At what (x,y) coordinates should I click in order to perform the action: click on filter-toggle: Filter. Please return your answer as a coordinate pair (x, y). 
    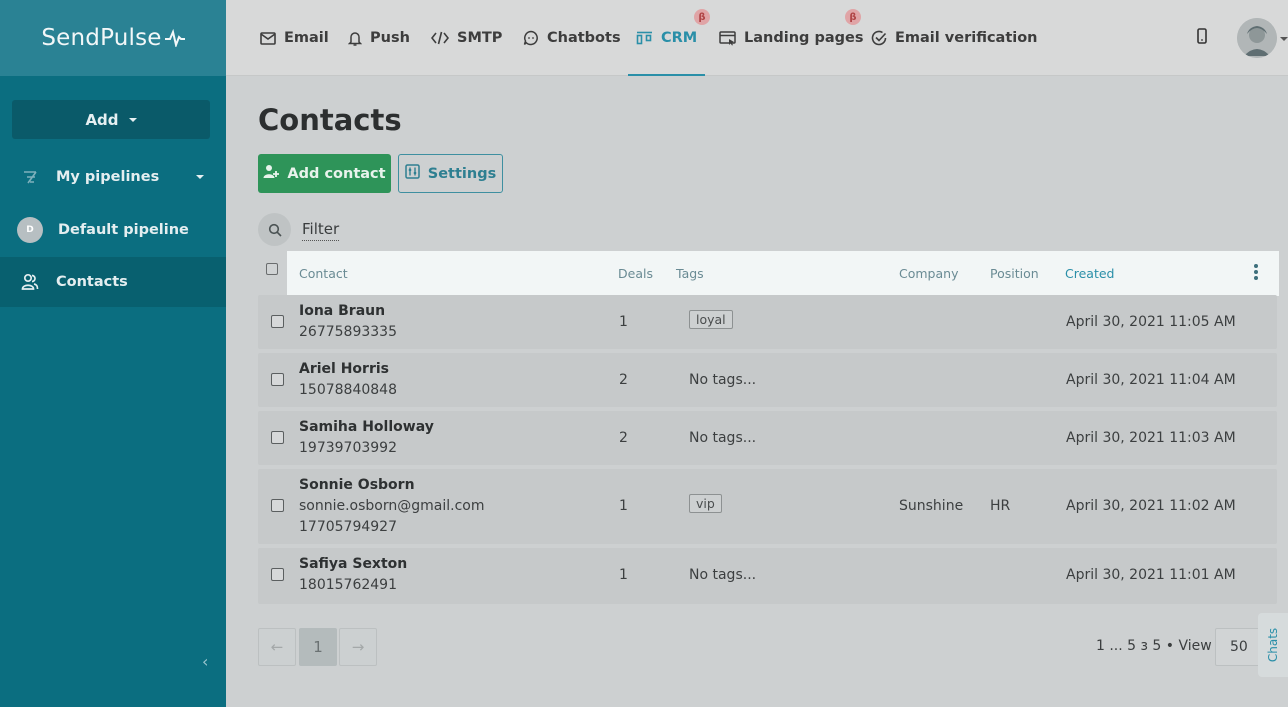
    Looking at the image, I should click on (321, 230).